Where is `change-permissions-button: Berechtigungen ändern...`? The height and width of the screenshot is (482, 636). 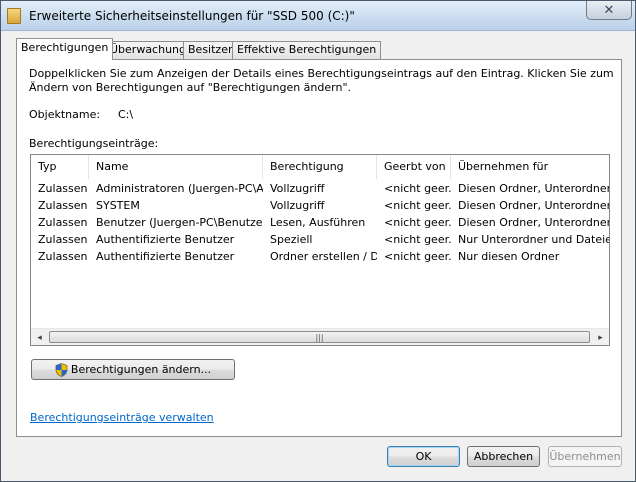 change-permissions-button: Berechtigungen ändern... is located at coordinates (133, 369).